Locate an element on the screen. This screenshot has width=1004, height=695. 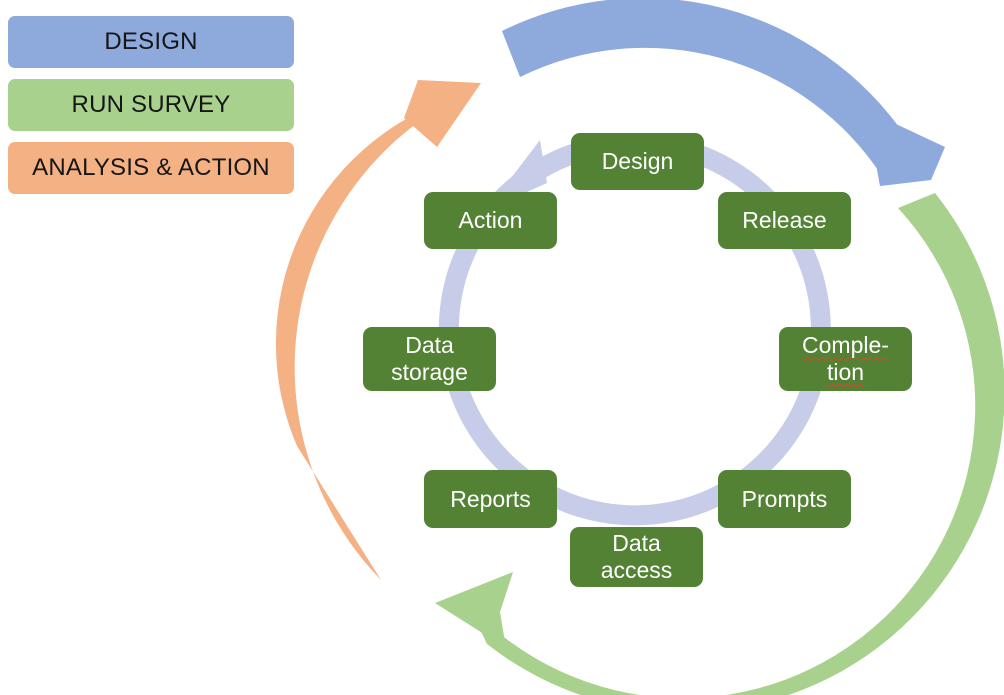
cycle-node-release: Release is located at coordinates (784, 220).